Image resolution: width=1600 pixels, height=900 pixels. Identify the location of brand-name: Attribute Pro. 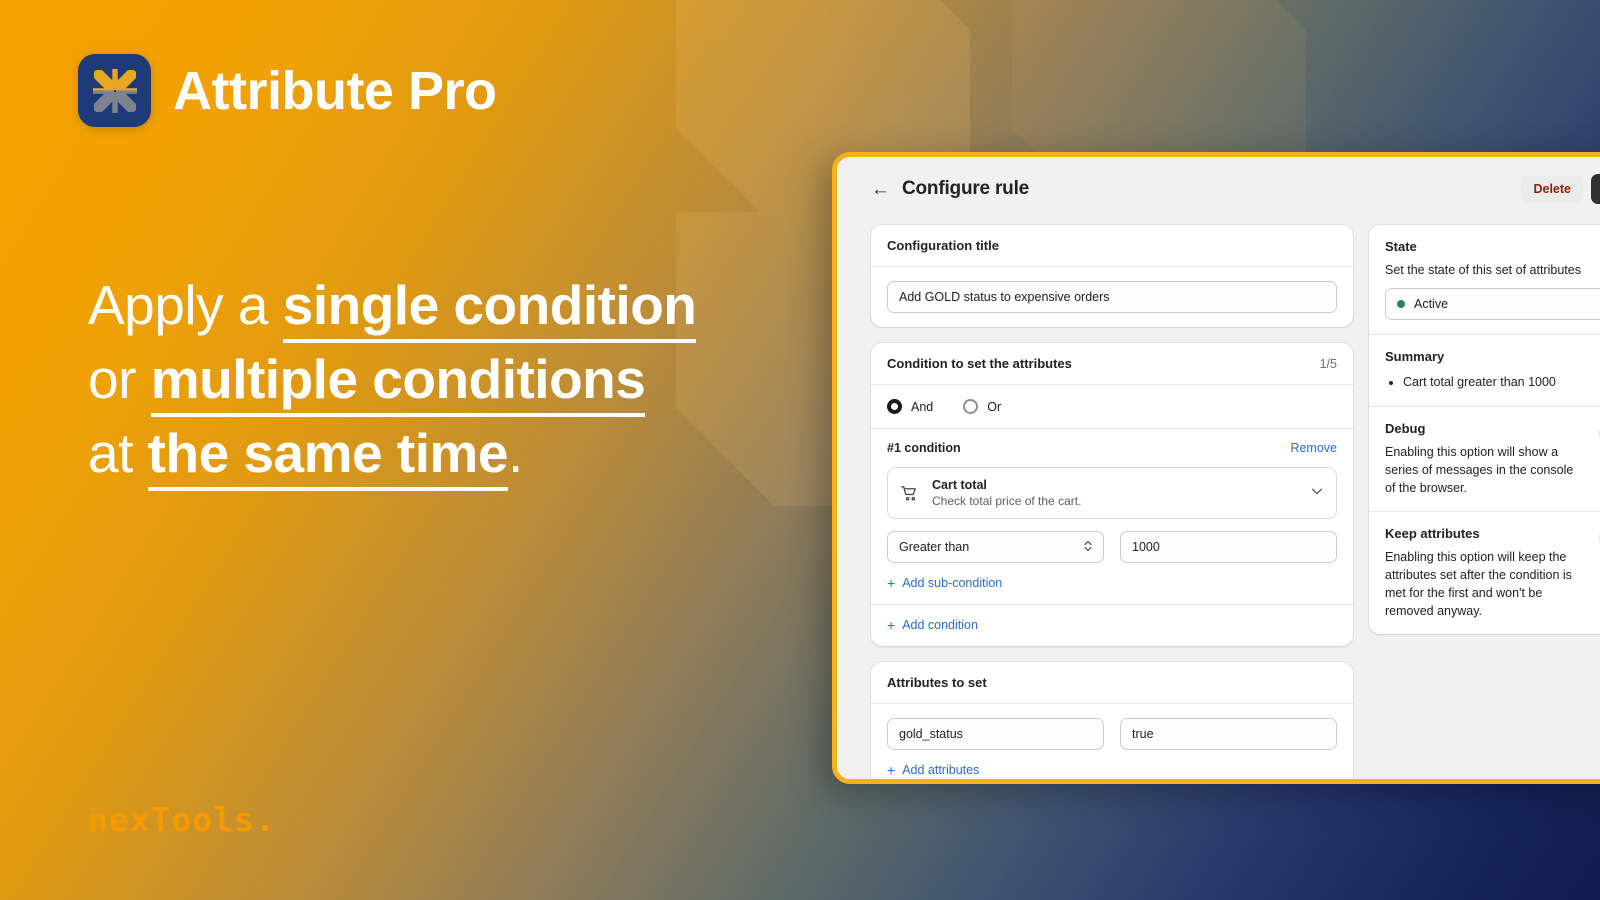
(335, 90).